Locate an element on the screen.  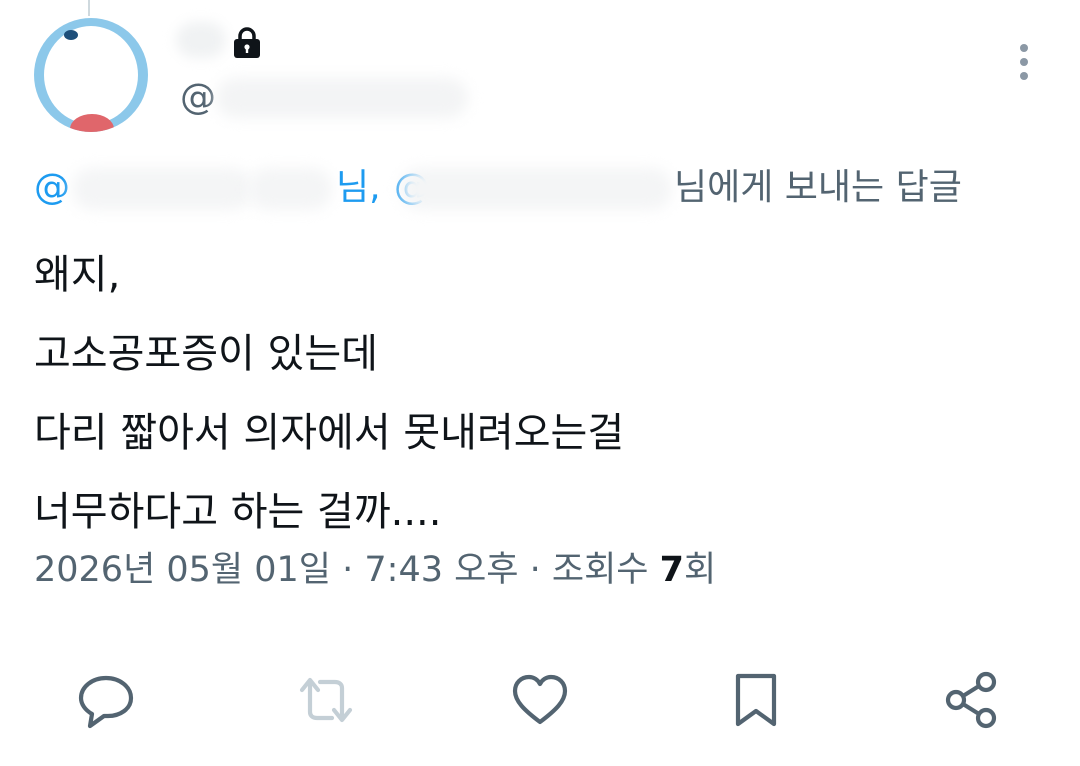
handle-at: @ is located at coordinates (198, 97).